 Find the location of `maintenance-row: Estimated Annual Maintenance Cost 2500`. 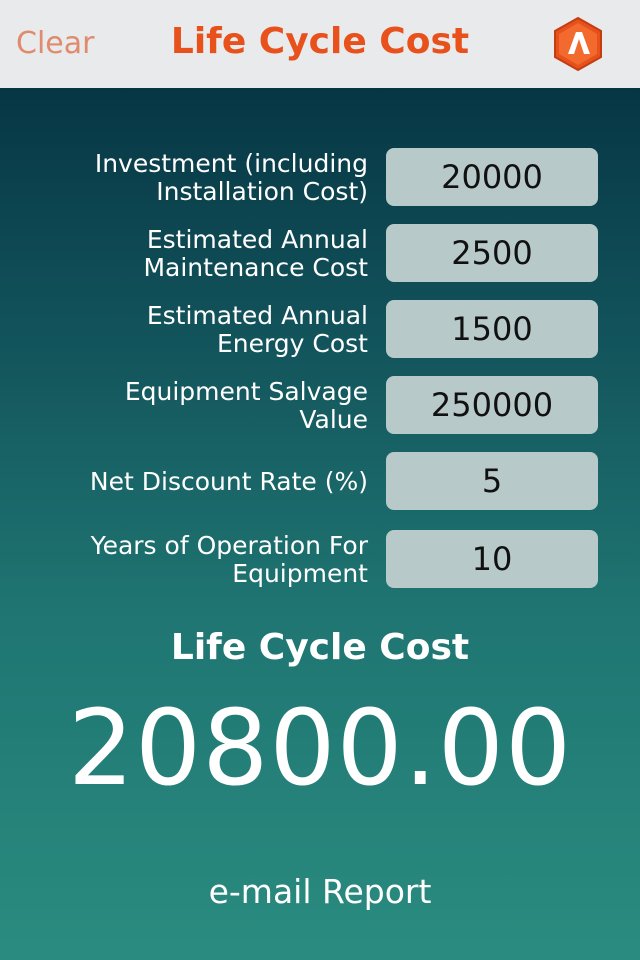

maintenance-row: Estimated Annual Maintenance Cost 2500 is located at coordinates (320, 254).